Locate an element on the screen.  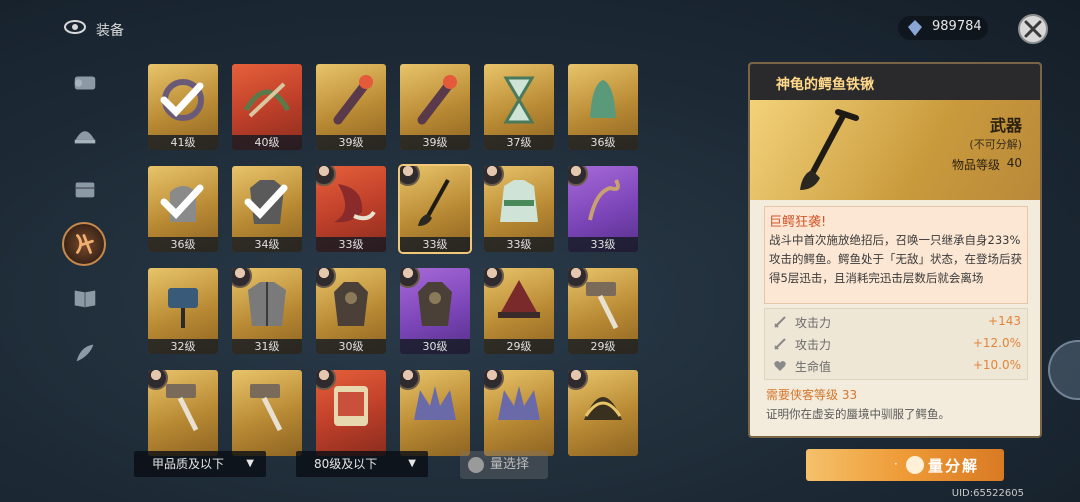
item-level: 40级 is located at coordinates (267, 142).